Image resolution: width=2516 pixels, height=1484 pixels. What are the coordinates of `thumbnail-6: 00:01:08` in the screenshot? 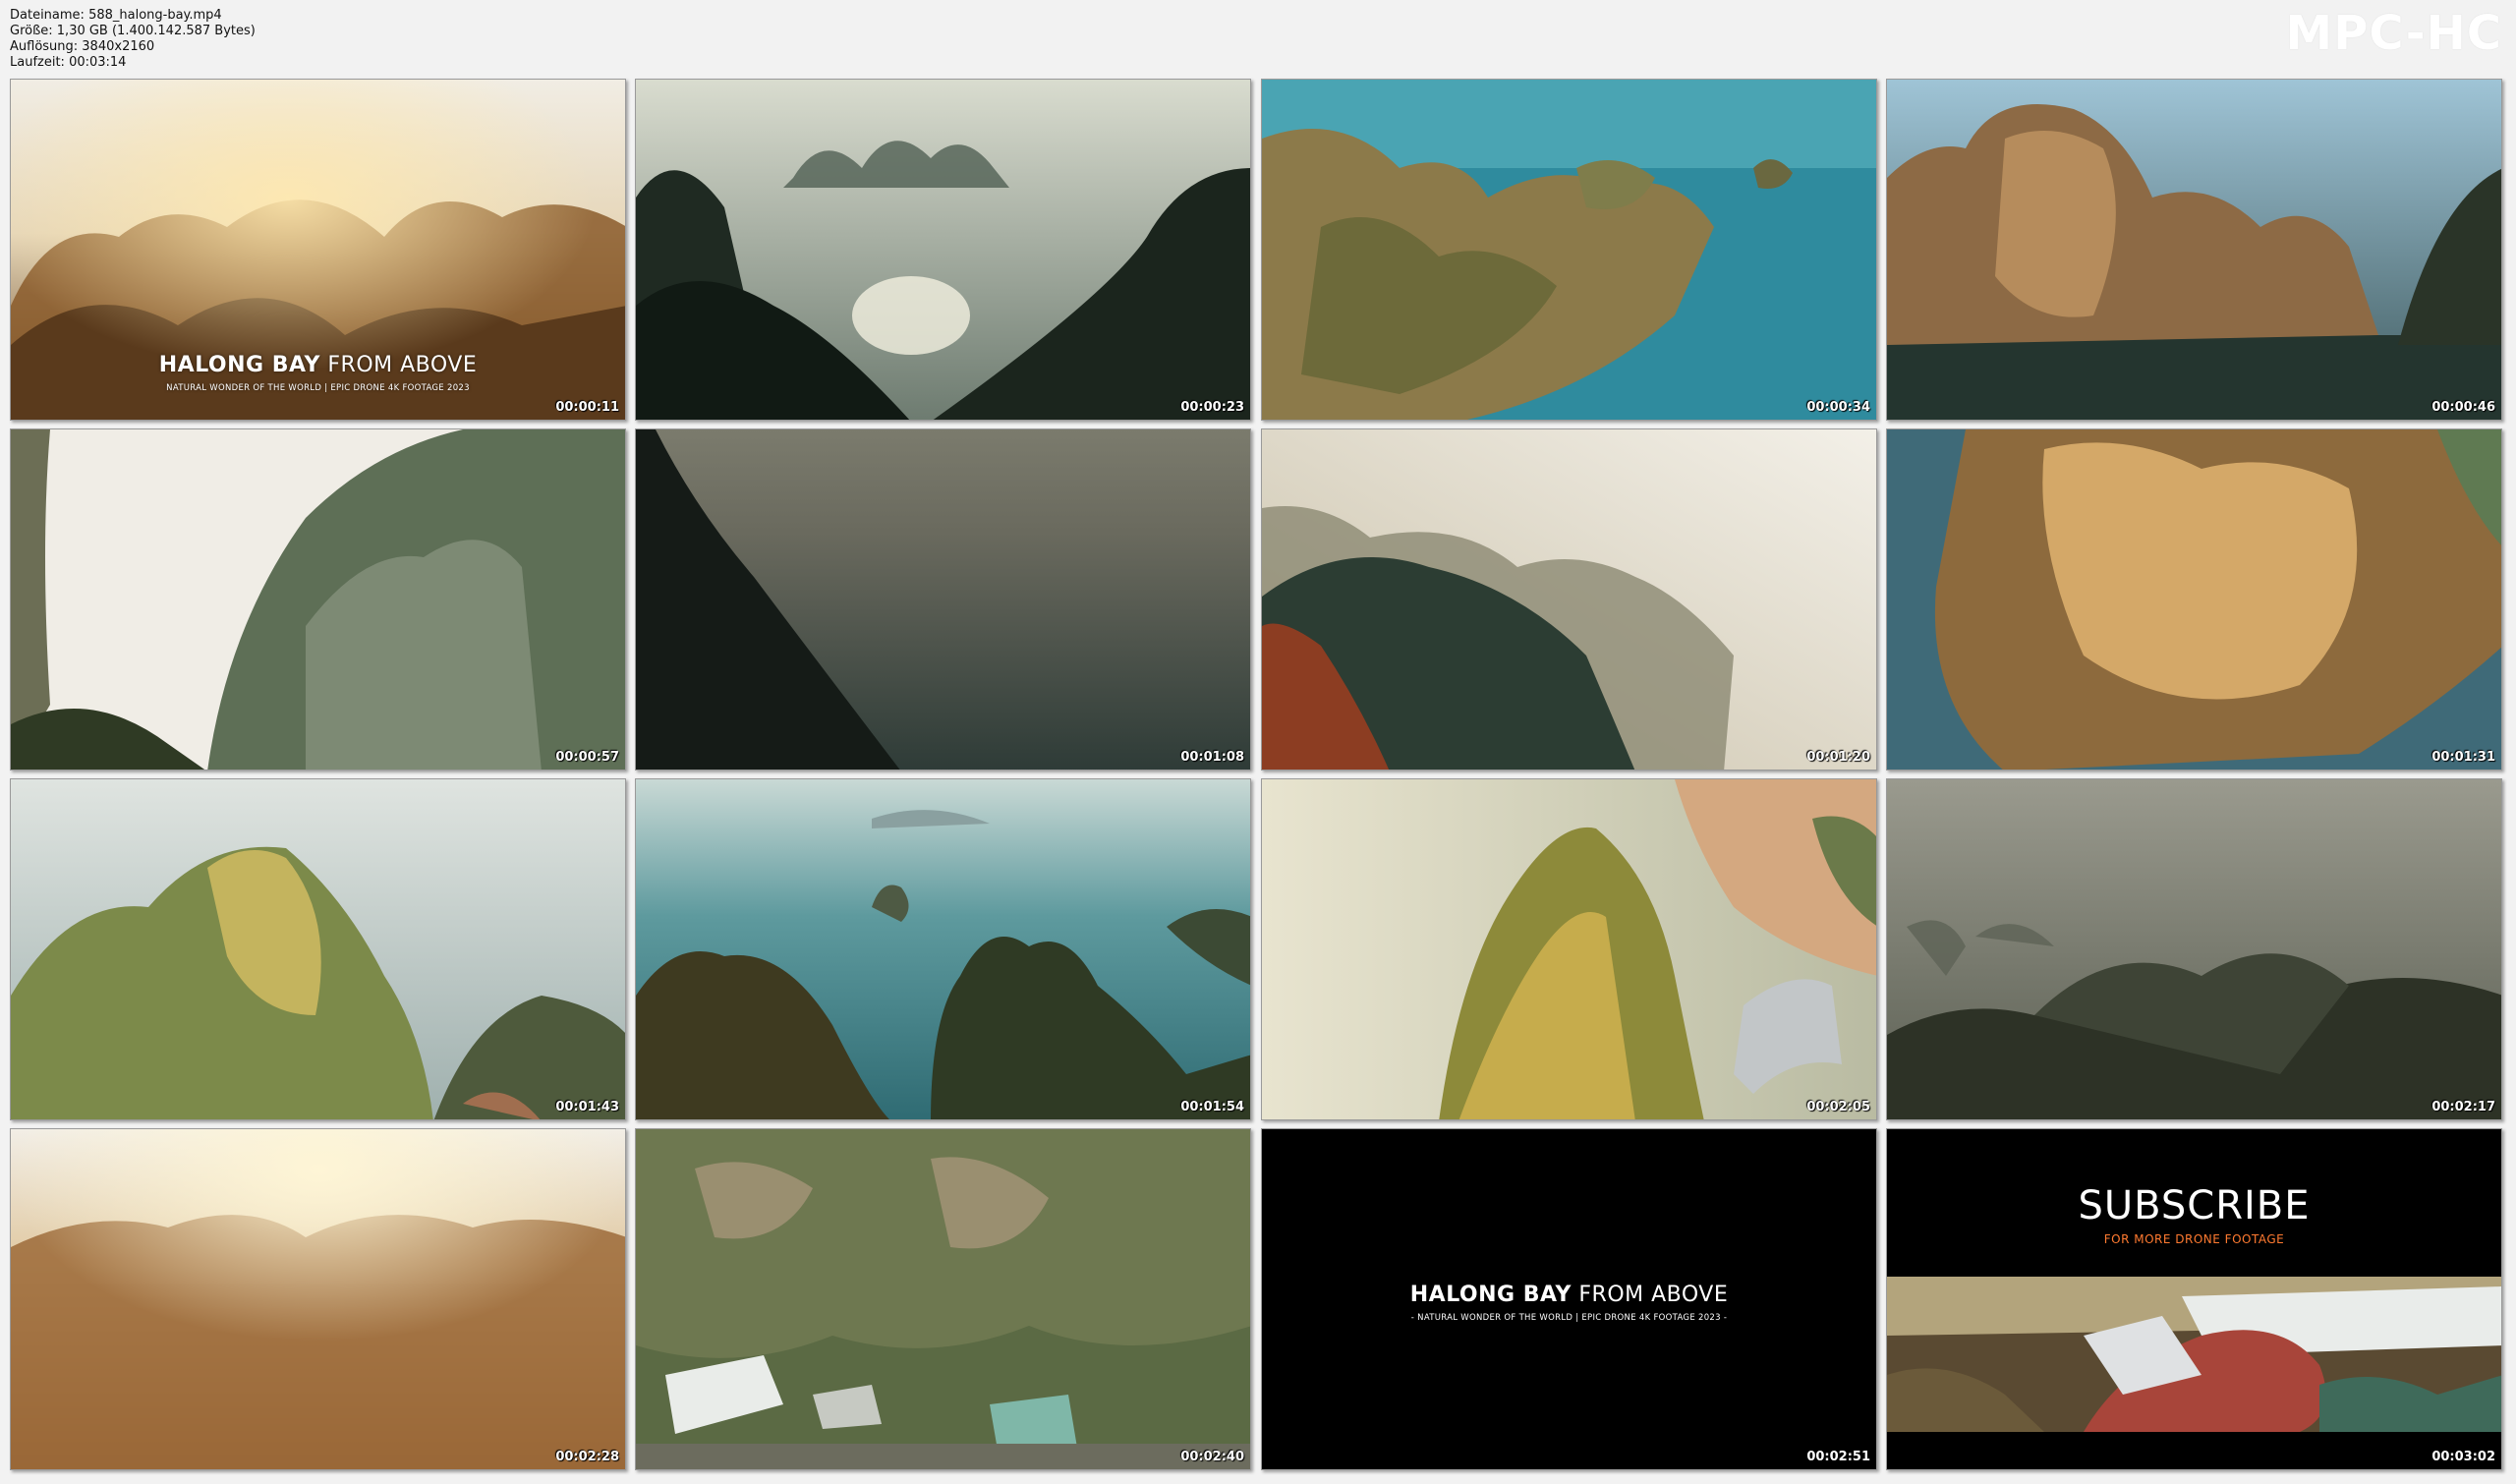 It's located at (943, 599).